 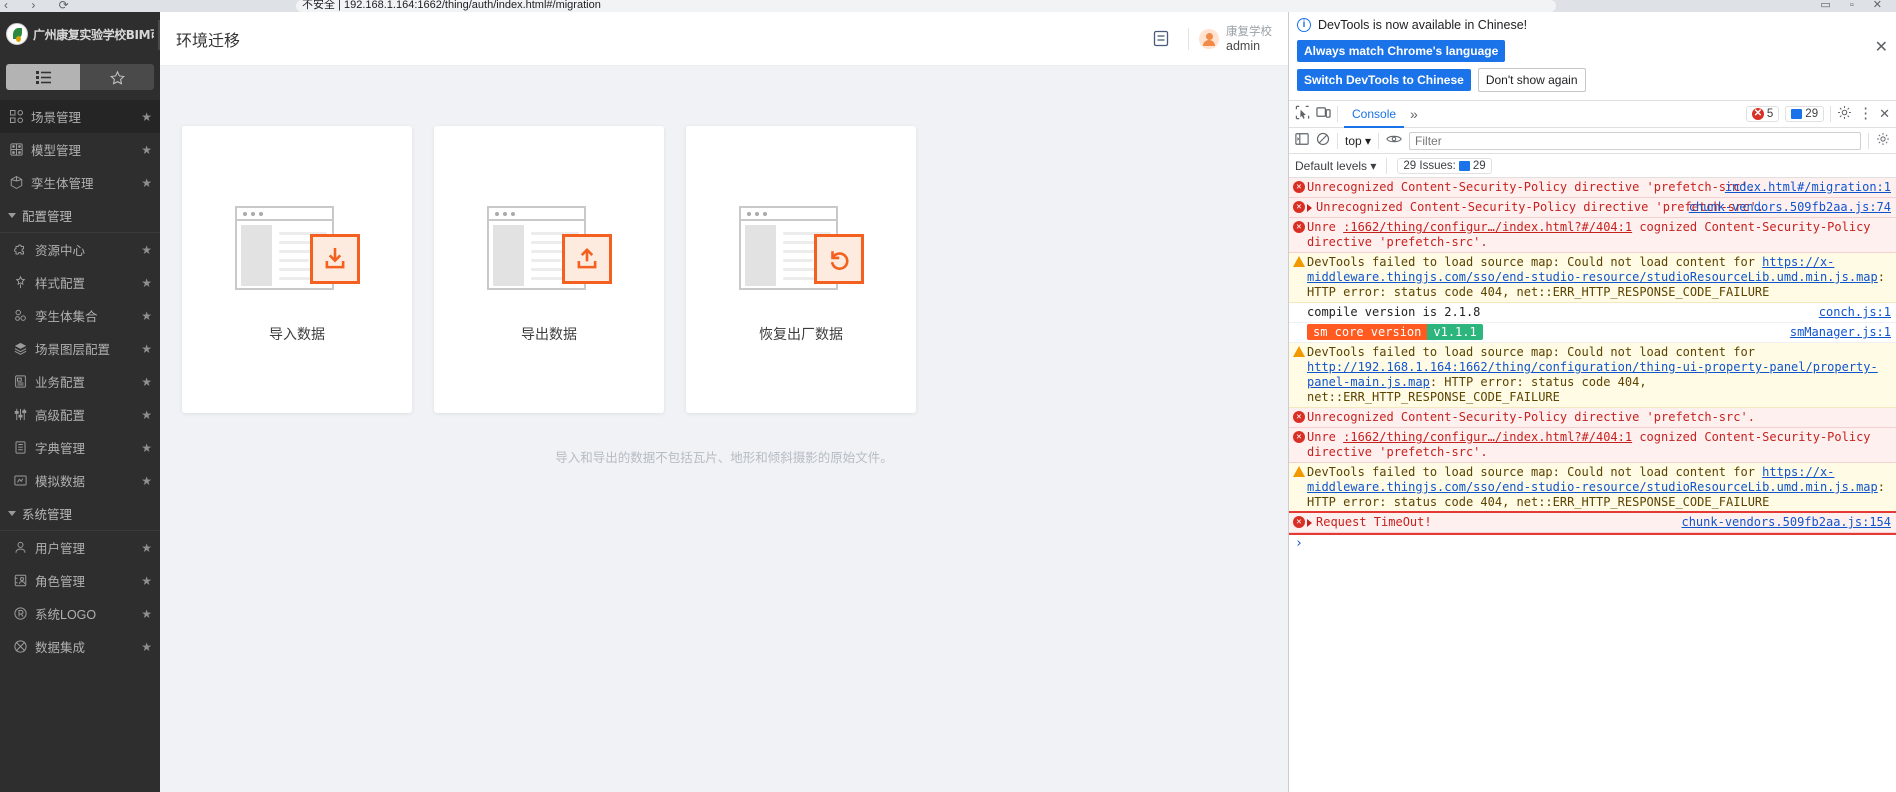 What do you see at coordinates (80, 315) in the screenshot?
I see `sidebar-item-6: 孪生体集合 ★` at bounding box center [80, 315].